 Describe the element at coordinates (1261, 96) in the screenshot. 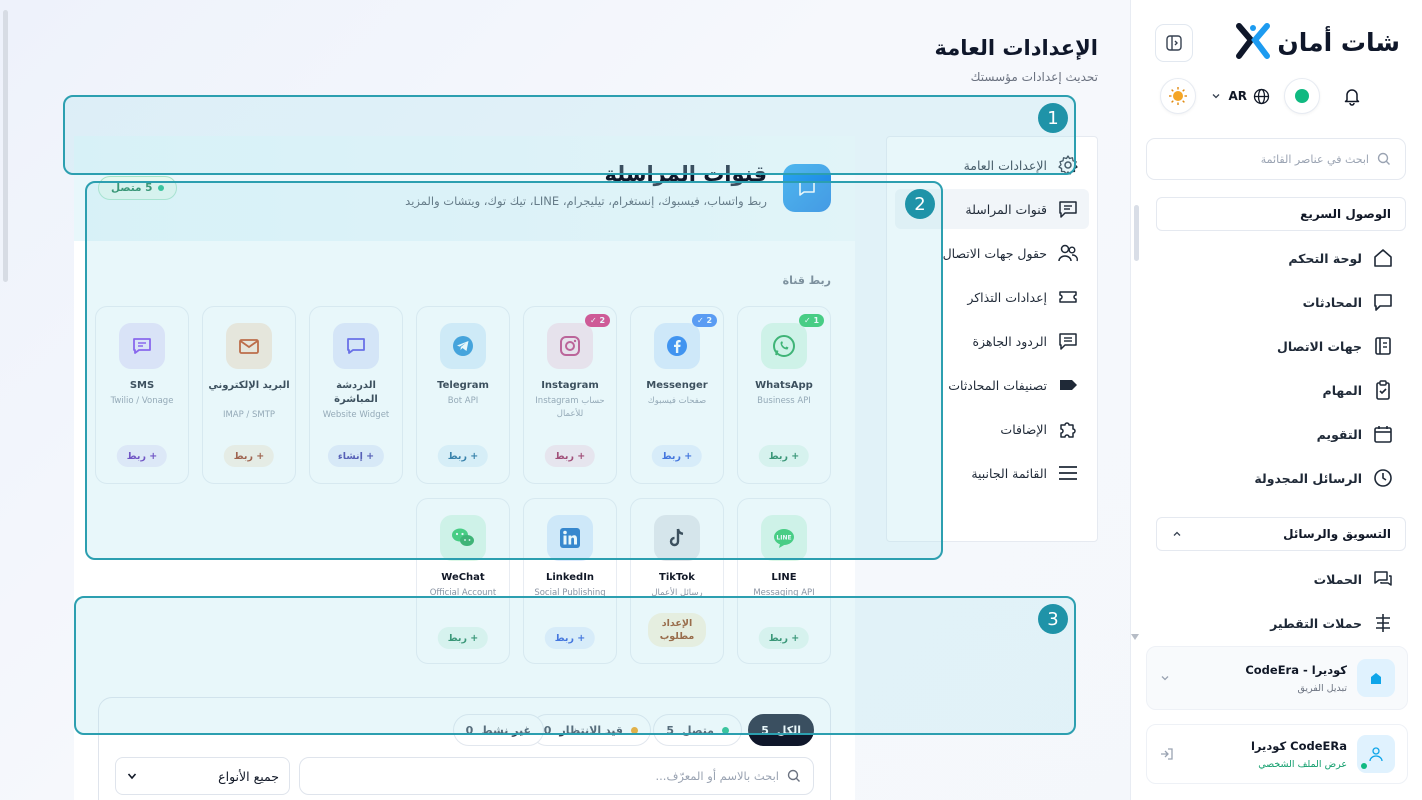

I see `globe-icon` at that location.